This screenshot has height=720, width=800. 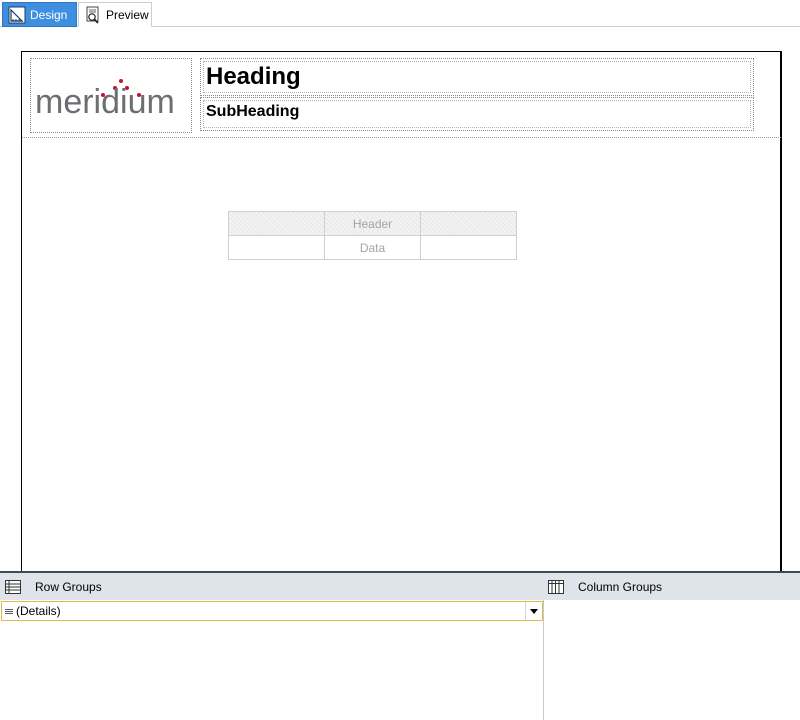 I want to click on designer-tab-bar: Design Preview, so click(x=400, y=13).